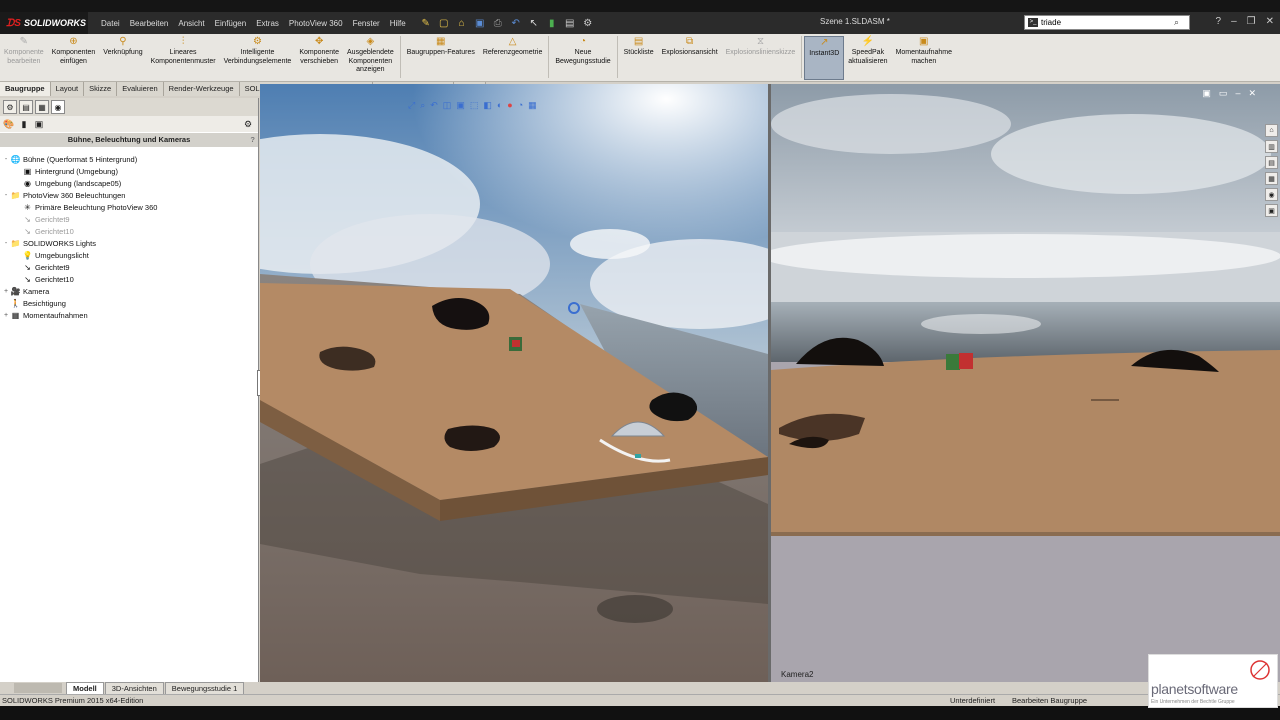 The width and height of the screenshot is (1280, 720). What do you see at coordinates (67, 89) in the screenshot?
I see `command-tab: Layout` at bounding box center [67, 89].